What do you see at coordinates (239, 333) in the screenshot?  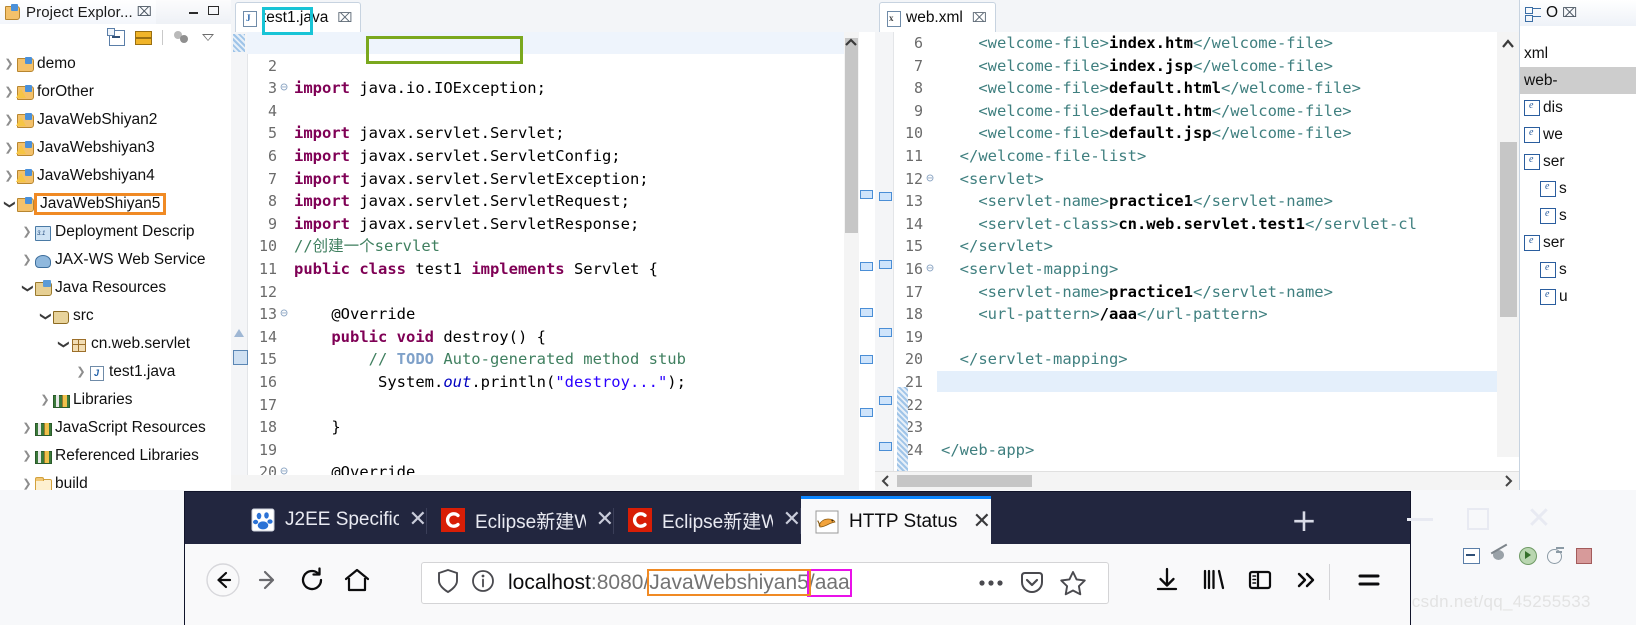 I see `warning-marker-icon` at bounding box center [239, 333].